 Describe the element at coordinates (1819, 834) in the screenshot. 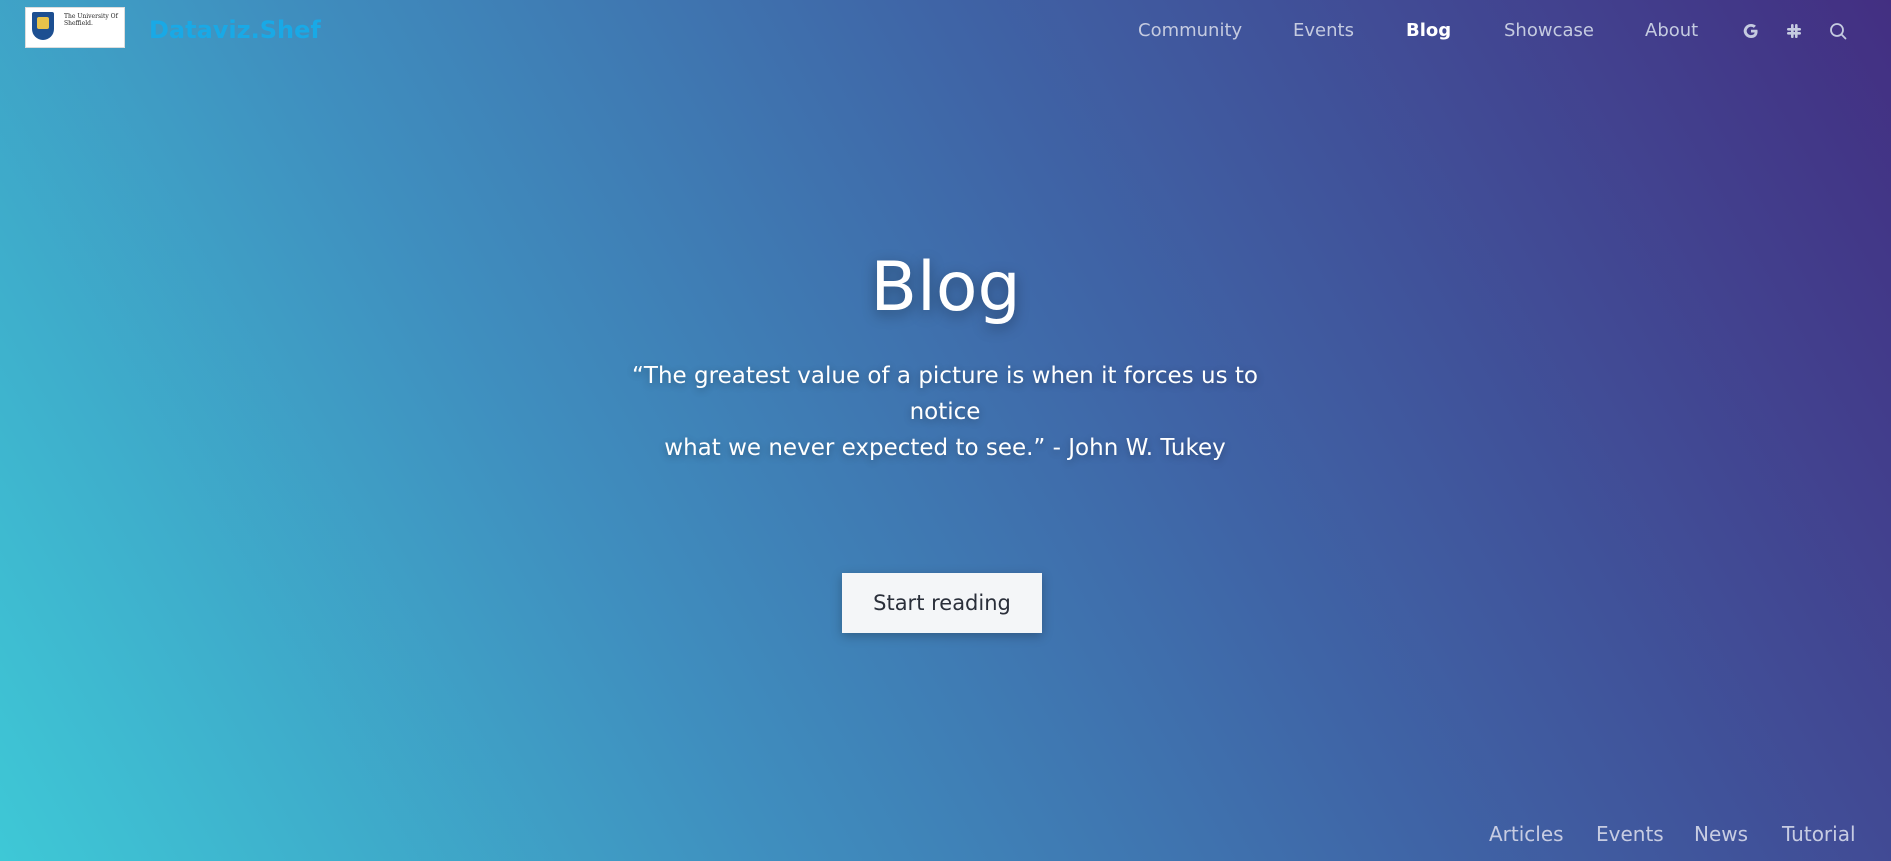

I see `subnav-tutorial: Tutorial` at that location.